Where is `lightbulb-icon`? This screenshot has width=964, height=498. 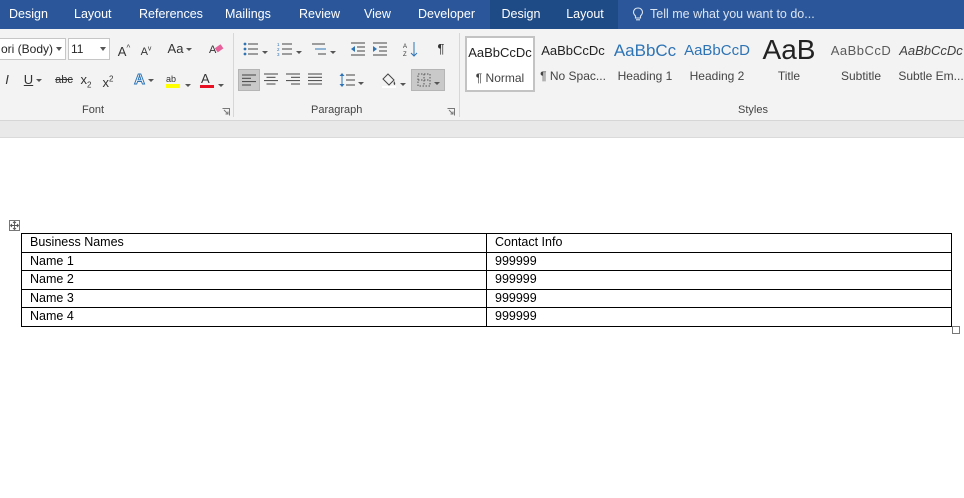
lightbulb-icon is located at coordinates (638, 14).